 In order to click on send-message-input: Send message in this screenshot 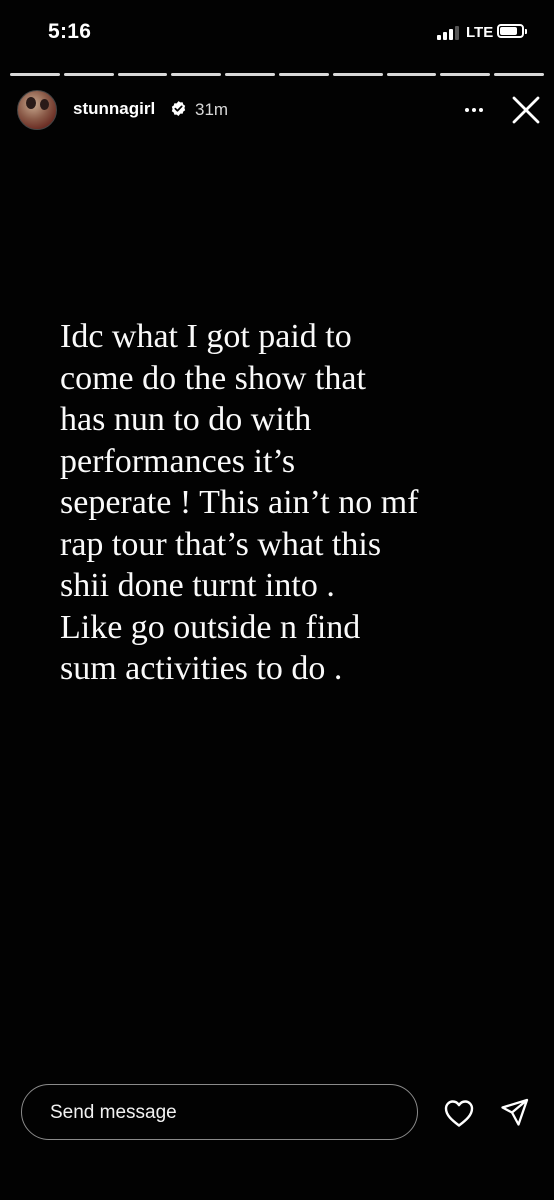, I will do `click(219, 1112)`.